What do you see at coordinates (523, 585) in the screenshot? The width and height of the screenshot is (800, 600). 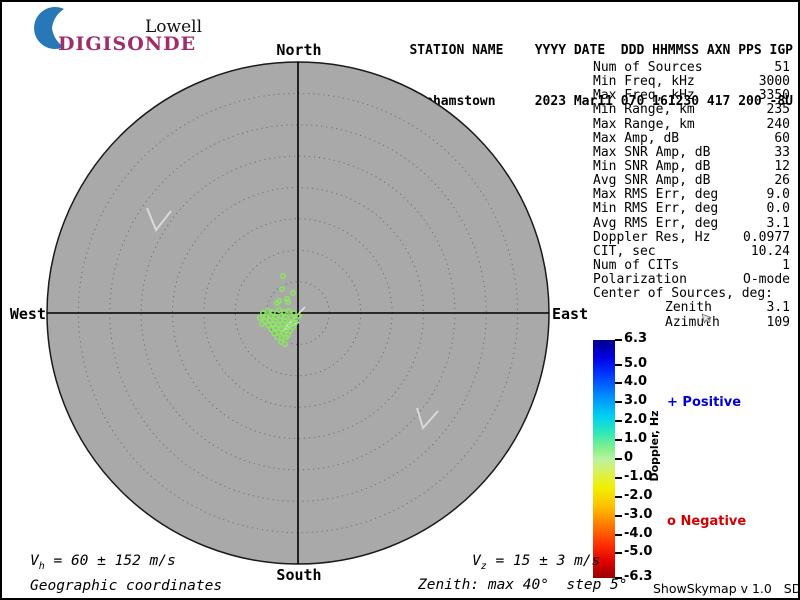 I see `zenith-scale-text: Zenith: max 40° step 5°` at bounding box center [523, 585].